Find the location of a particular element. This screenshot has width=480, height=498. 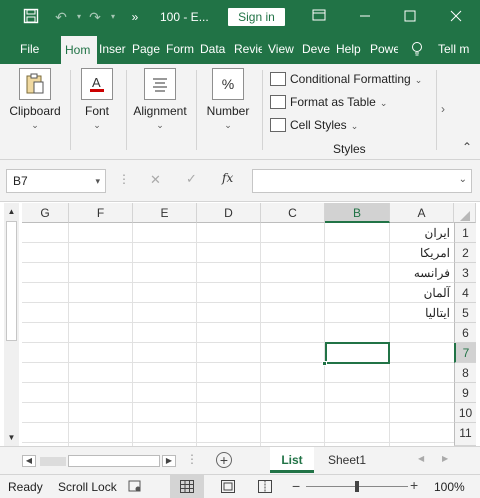

row-header: 11 is located at coordinates (465, 434).